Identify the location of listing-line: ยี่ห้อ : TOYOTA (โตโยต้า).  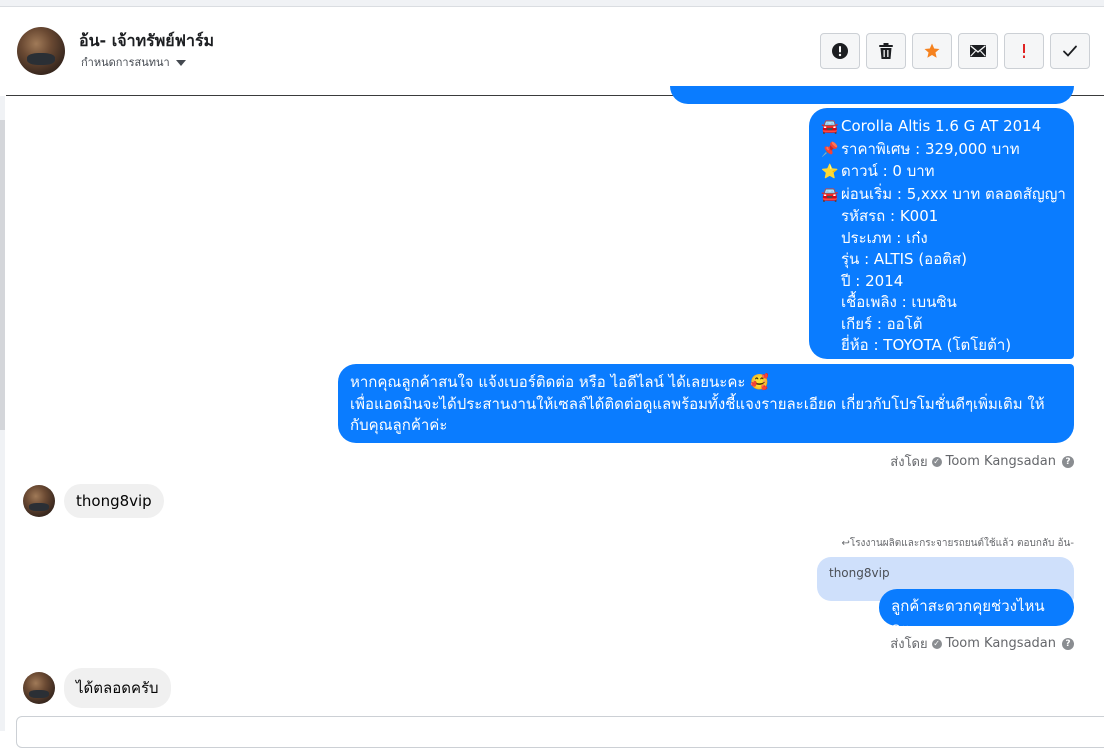
(926, 345).